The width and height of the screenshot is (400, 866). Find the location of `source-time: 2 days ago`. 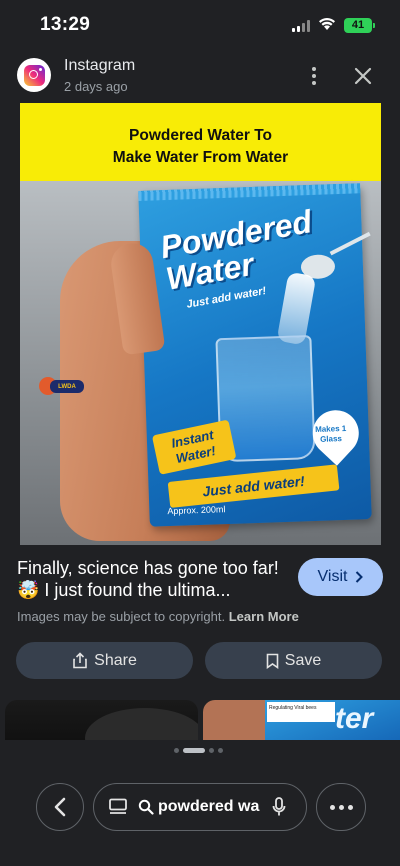

source-time: 2 days ago is located at coordinates (96, 86).